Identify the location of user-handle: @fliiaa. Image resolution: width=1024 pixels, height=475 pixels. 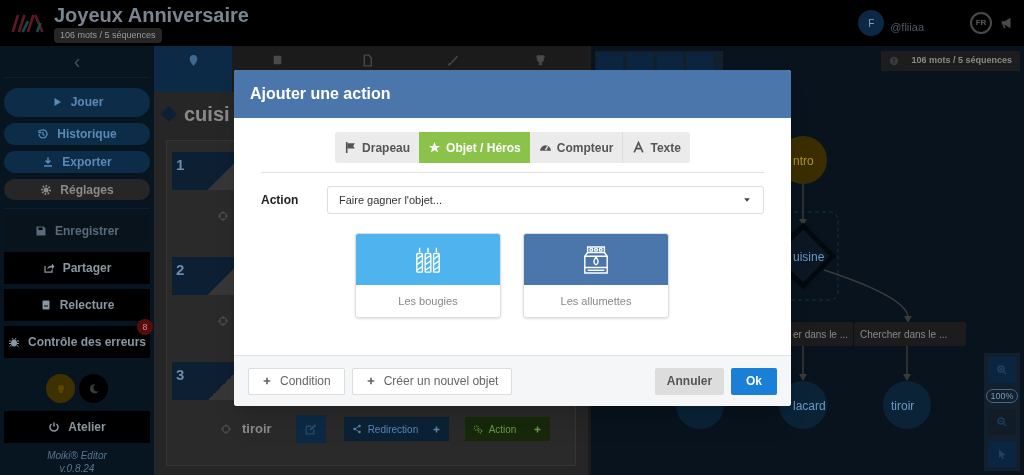
(907, 27).